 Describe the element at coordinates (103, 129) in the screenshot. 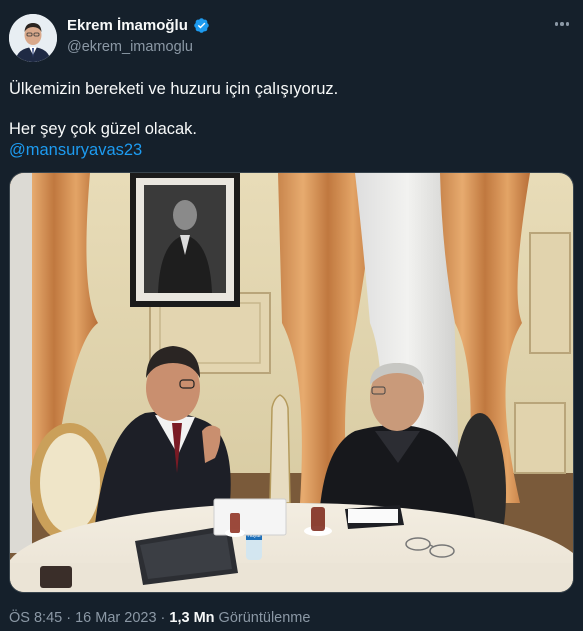

I see `tweet-text-line-2: Her şey çok güzel olacak.` at that location.